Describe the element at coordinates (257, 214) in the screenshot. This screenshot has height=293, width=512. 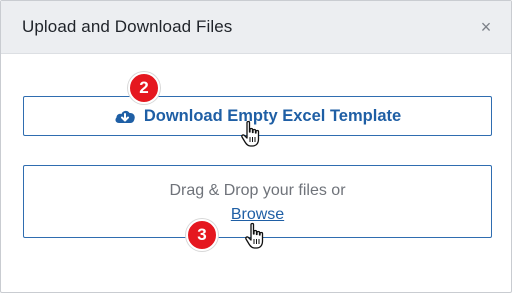
I see `browse-link: Browse` at that location.